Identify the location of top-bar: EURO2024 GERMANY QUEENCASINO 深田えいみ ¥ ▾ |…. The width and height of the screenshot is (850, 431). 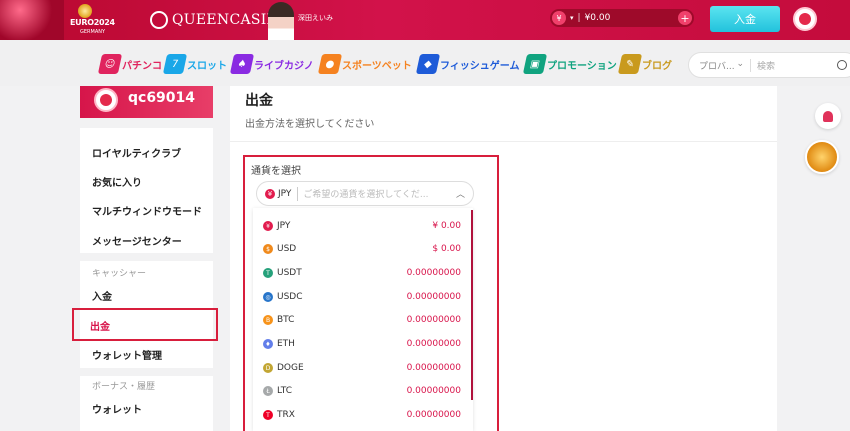
(425, 20).